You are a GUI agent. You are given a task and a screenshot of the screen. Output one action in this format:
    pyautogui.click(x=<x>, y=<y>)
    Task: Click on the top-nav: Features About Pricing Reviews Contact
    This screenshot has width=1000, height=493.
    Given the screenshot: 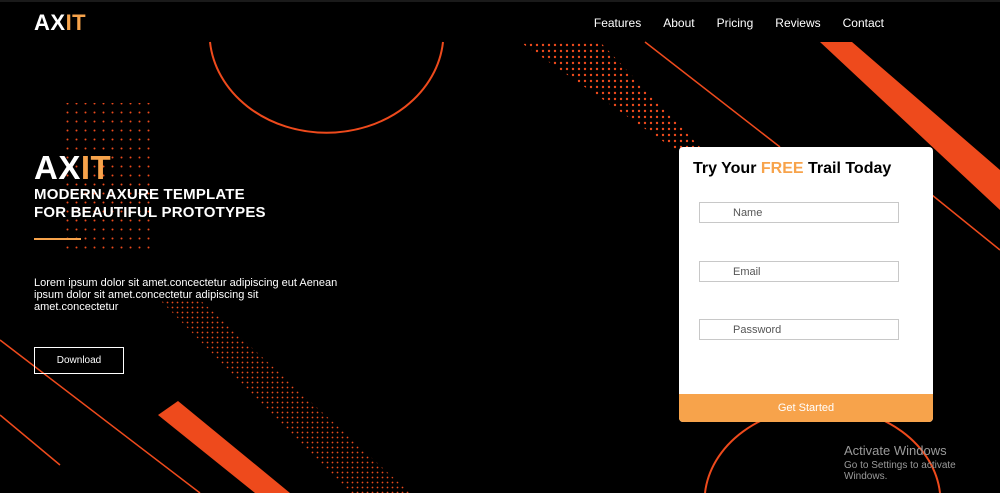 What is the action you would take?
    pyautogui.click(x=739, y=23)
    